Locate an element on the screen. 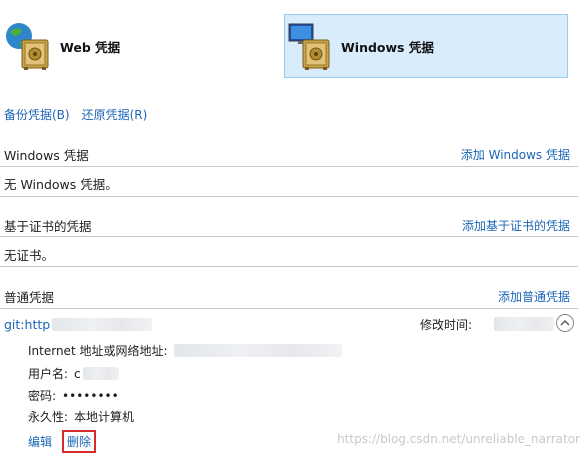 The height and width of the screenshot is (458, 588). persistence-row: 永久性: 本地计算机 is located at coordinates (81, 416).